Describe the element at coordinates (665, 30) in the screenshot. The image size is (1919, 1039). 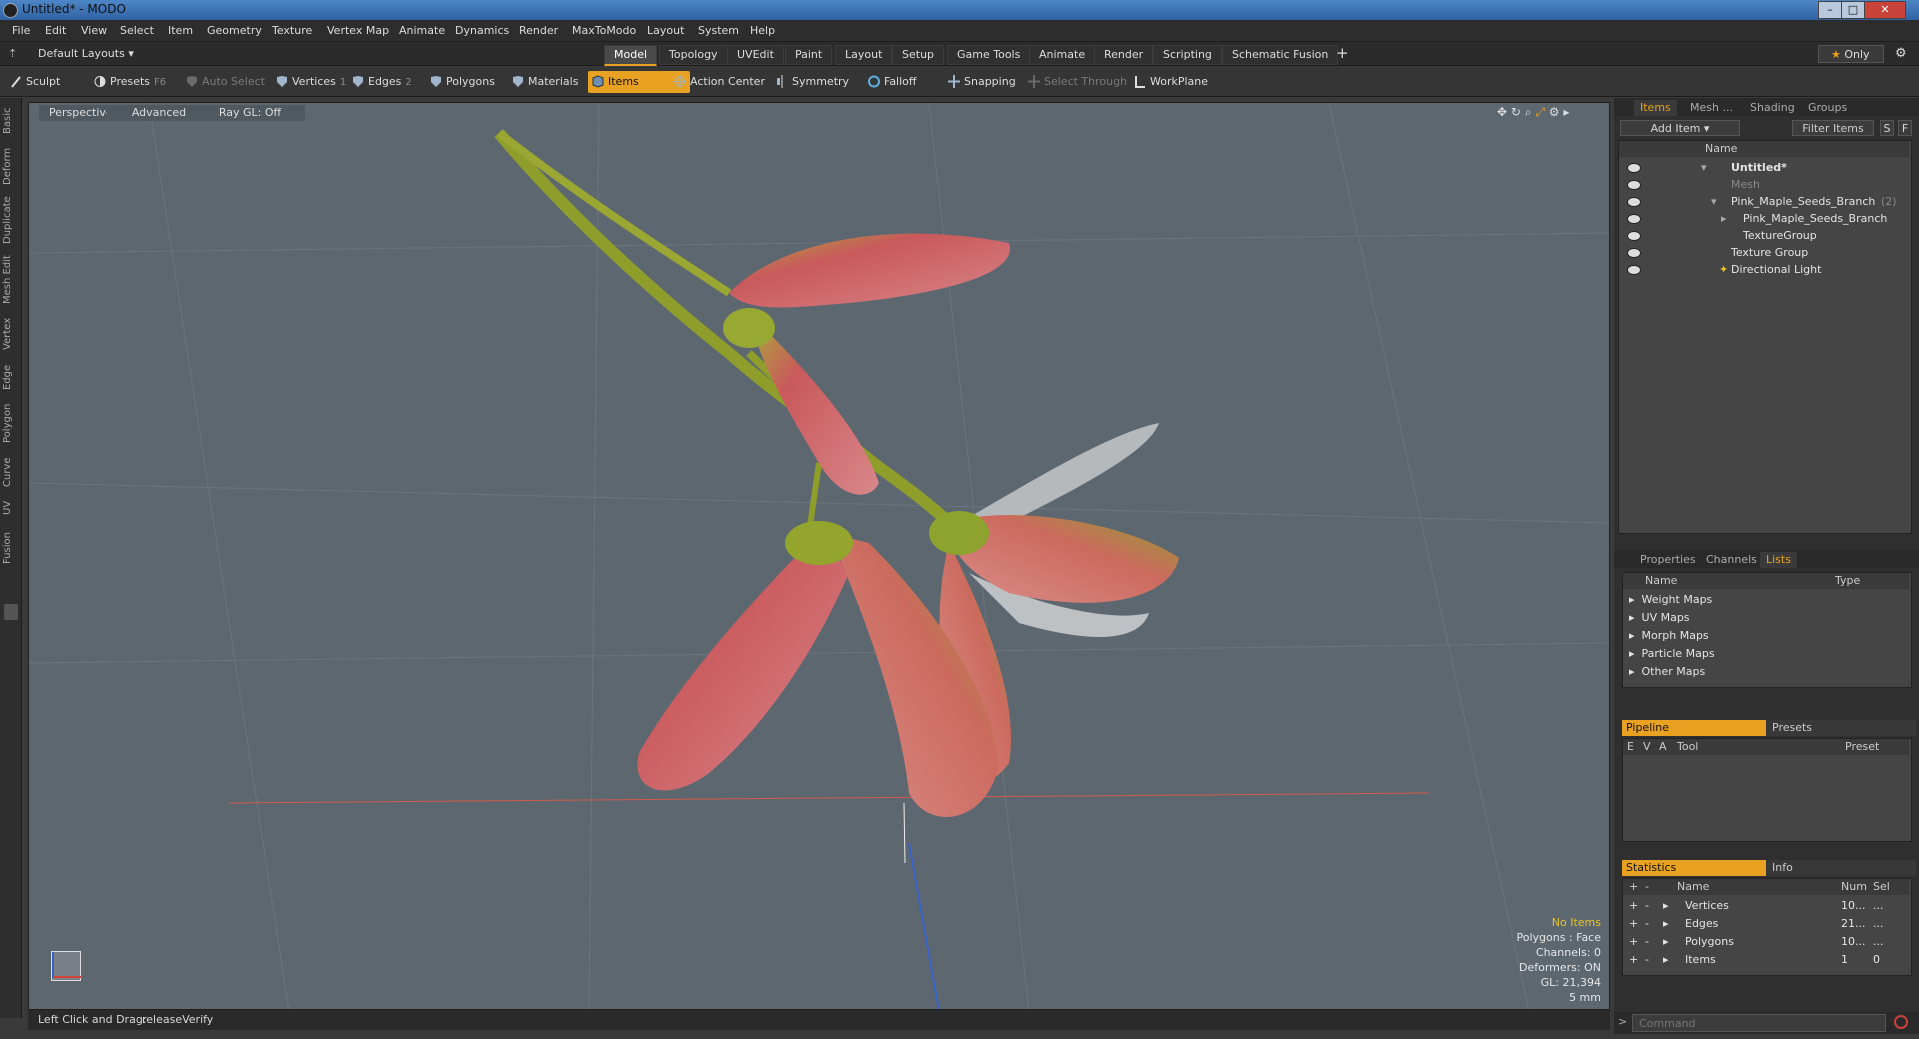
I see `menu-layout: Layout` at that location.